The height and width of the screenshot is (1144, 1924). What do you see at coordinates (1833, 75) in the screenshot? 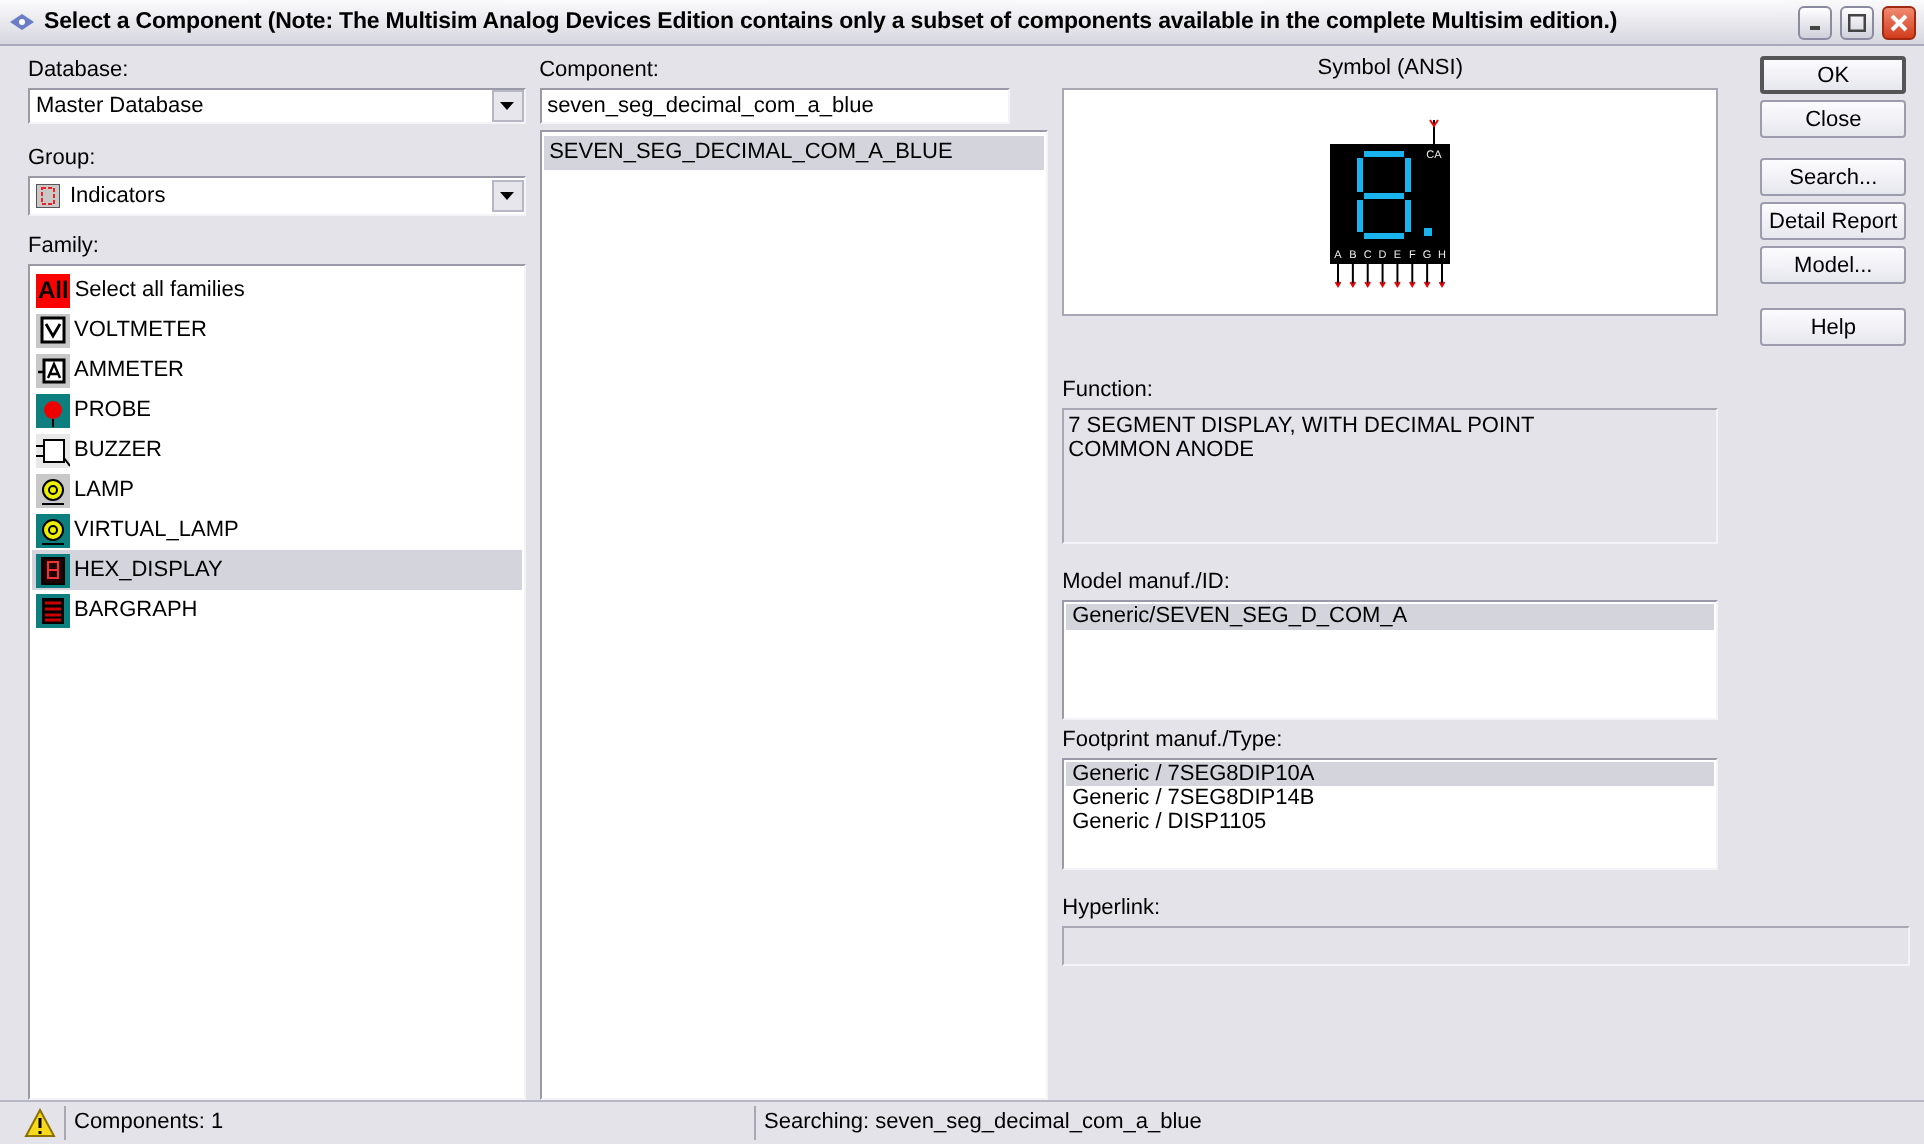
I see `dialog-button: OK` at bounding box center [1833, 75].